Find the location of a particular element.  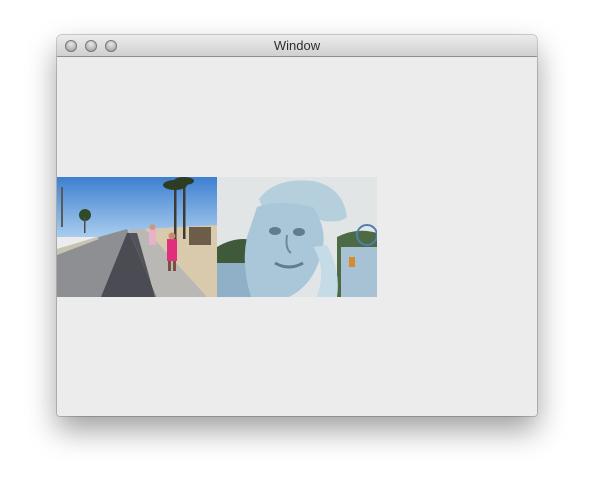

boardwalk-photo is located at coordinates (137, 237).